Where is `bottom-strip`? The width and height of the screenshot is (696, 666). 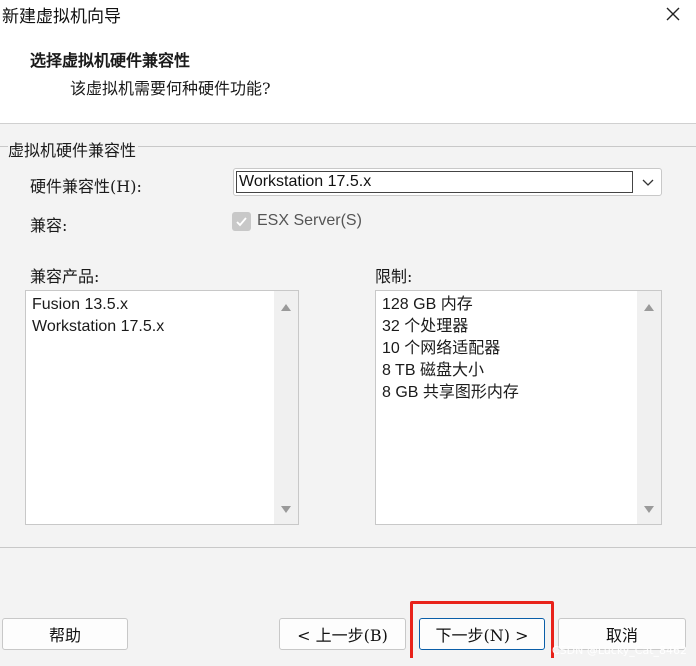 bottom-strip is located at coordinates (348, 662).